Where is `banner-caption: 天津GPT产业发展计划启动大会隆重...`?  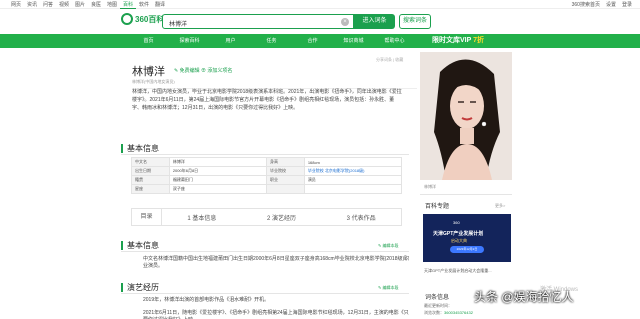 banner-caption: 天津GPT产业发展计划启动大会隆重... is located at coordinates (458, 271).